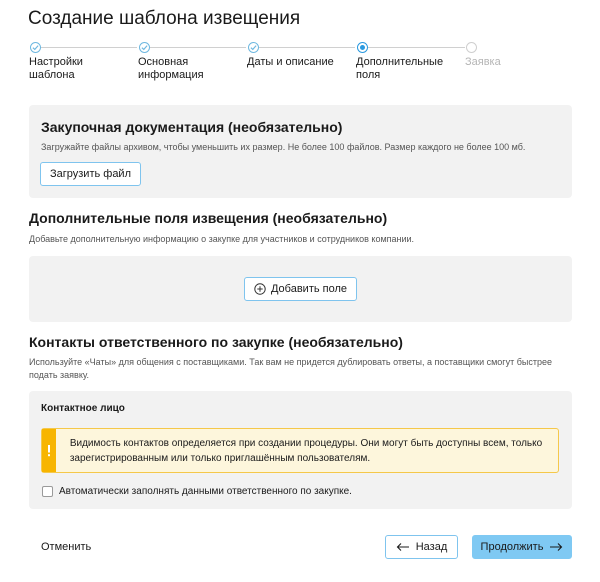  I want to click on back-button: Назад, so click(421, 547).